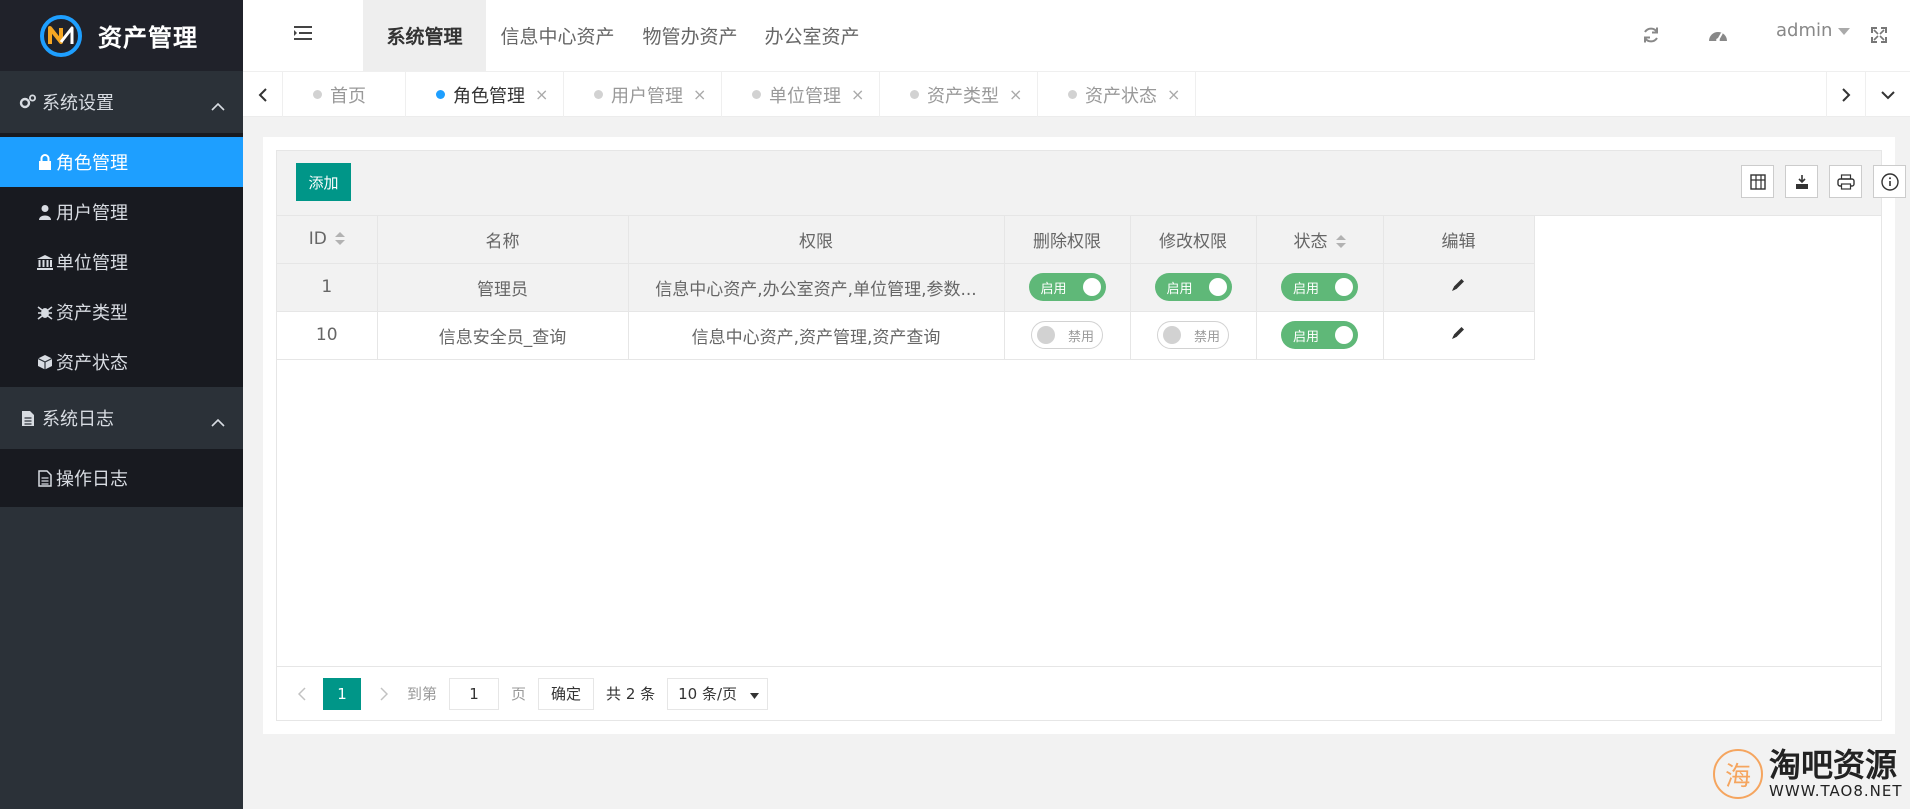 This screenshot has width=1910, height=809. What do you see at coordinates (1193, 240) in the screenshot?
I see `column-header-modify-permission: 修改权限` at bounding box center [1193, 240].